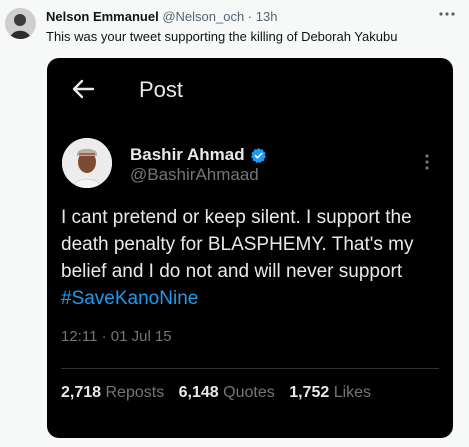 This screenshot has height=447, width=469. I want to click on quotes-count: 6,148, so click(198, 392).